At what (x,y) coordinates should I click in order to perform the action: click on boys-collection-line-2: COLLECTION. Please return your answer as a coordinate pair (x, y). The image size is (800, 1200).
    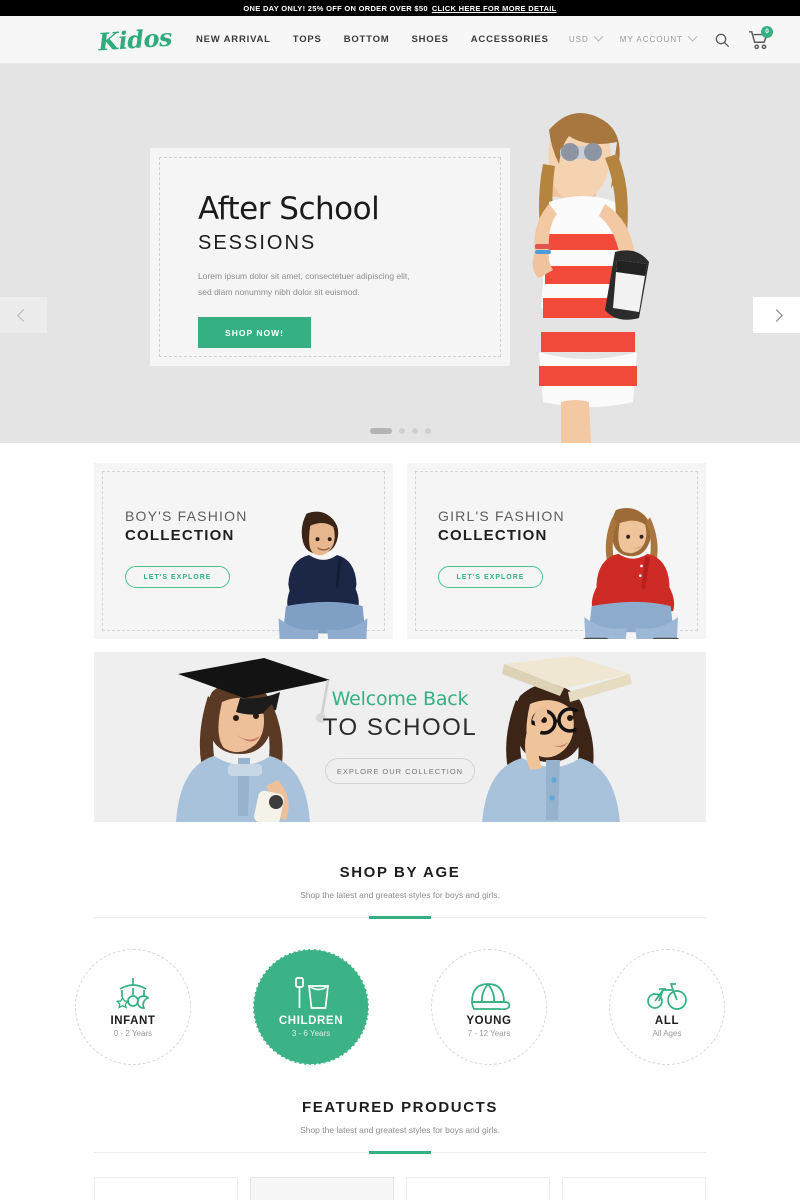
    Looking at the image, I should click on (180, 535).